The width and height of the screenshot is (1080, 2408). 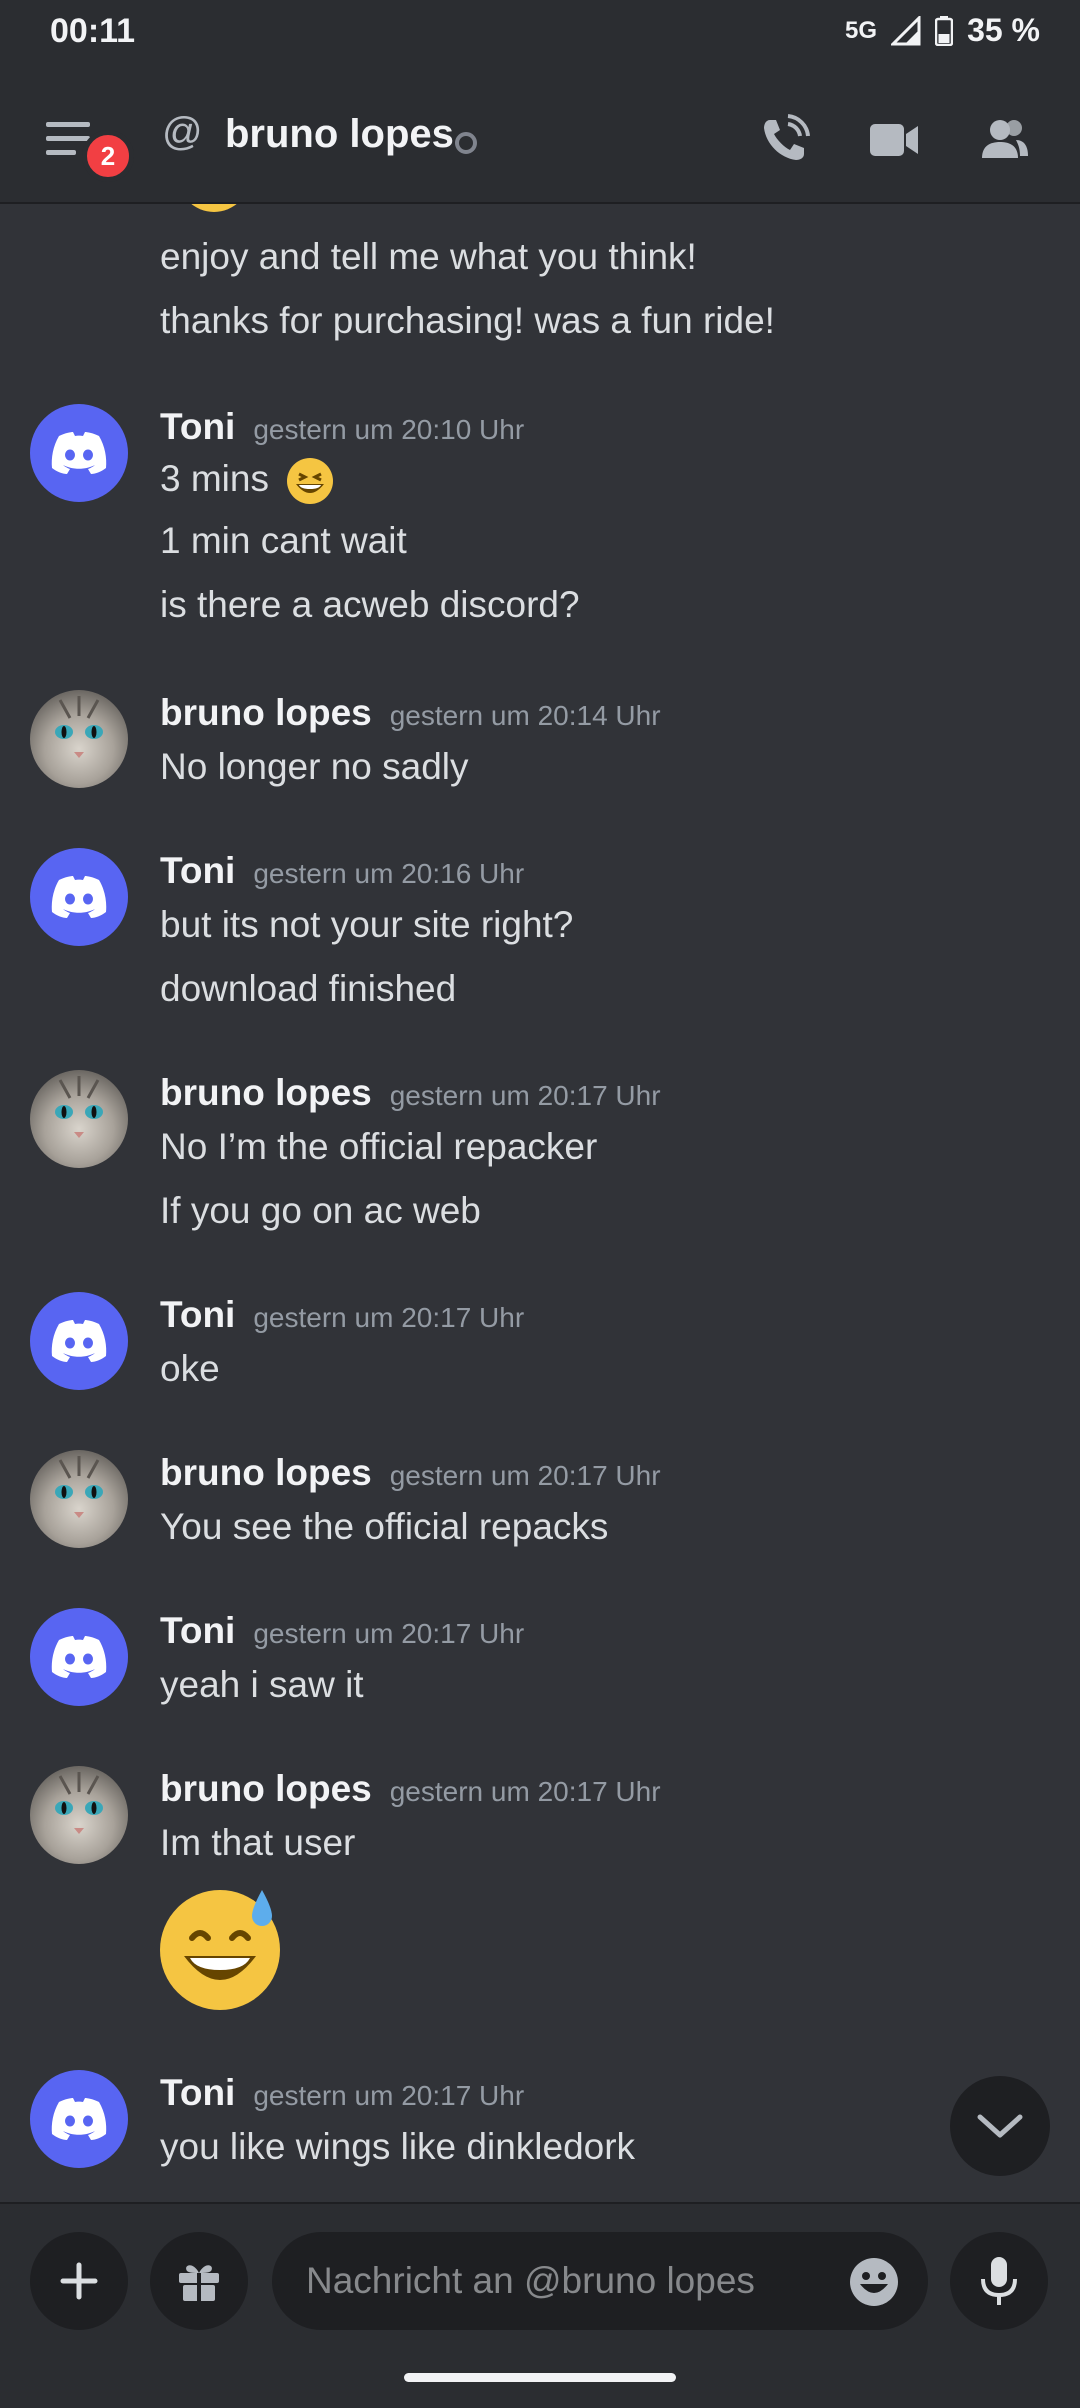 What do you see at coordinates (540, 137) in the screenshot?
I see `channel-header: 2 @ bruno lopes` at bounding box center [540, 137].